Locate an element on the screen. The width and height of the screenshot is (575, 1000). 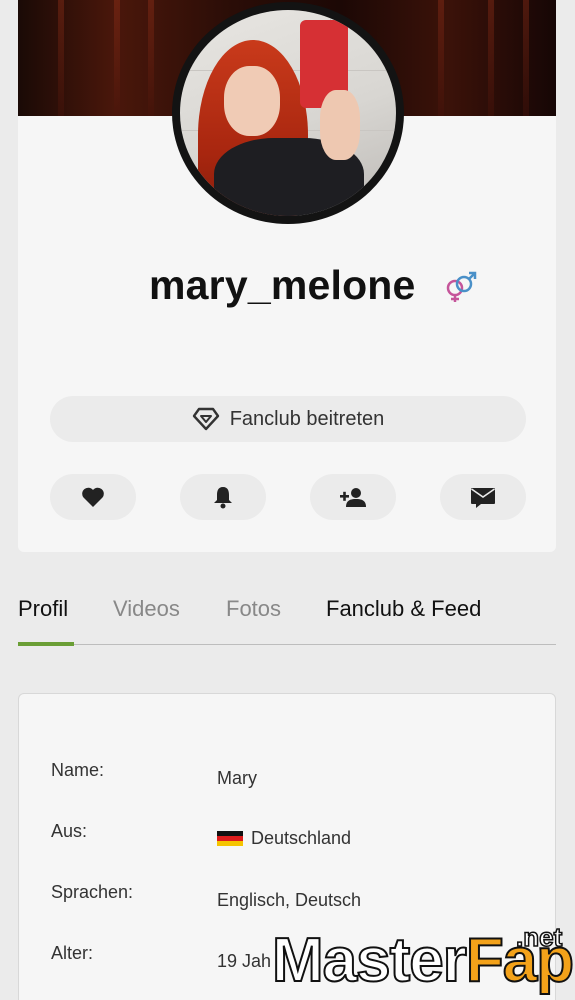
watermark-tld: .net is located at coordinates (539, 937).